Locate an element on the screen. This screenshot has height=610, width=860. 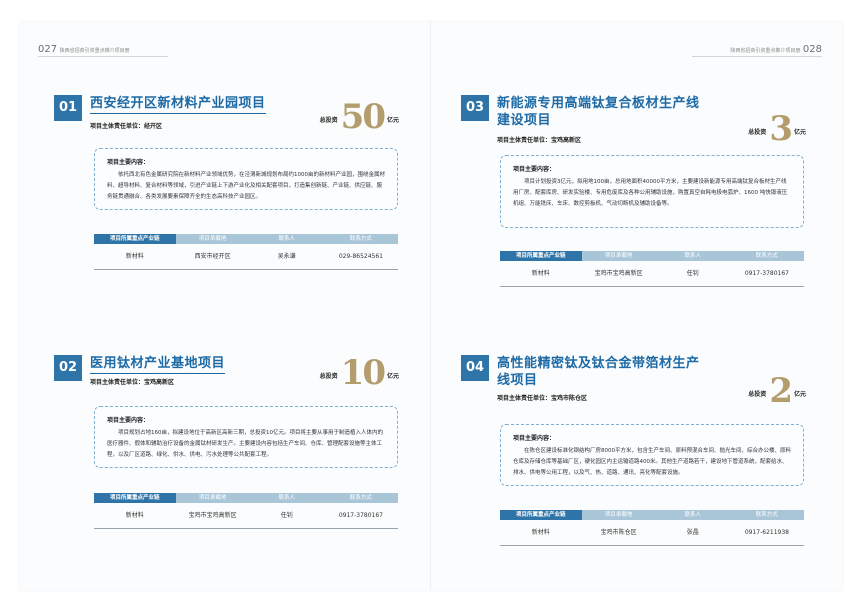
project-card-02: 02 医用钛材产业基地项目 项目主体责任单位：宝鸡高新区 总投资10 亿元 is located at coordinates (226, 383).